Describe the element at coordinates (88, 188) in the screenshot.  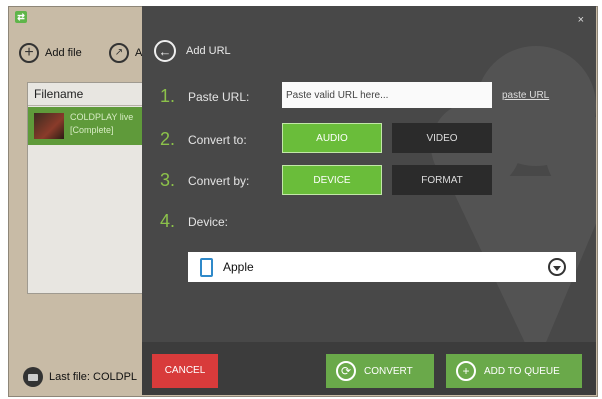
I see `file-list: Filename COLDPLAY live [Complete]` at that location.